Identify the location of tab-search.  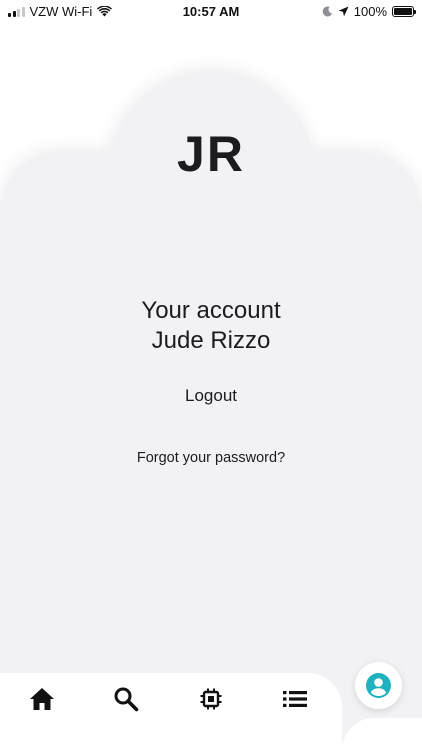
(126, 699).